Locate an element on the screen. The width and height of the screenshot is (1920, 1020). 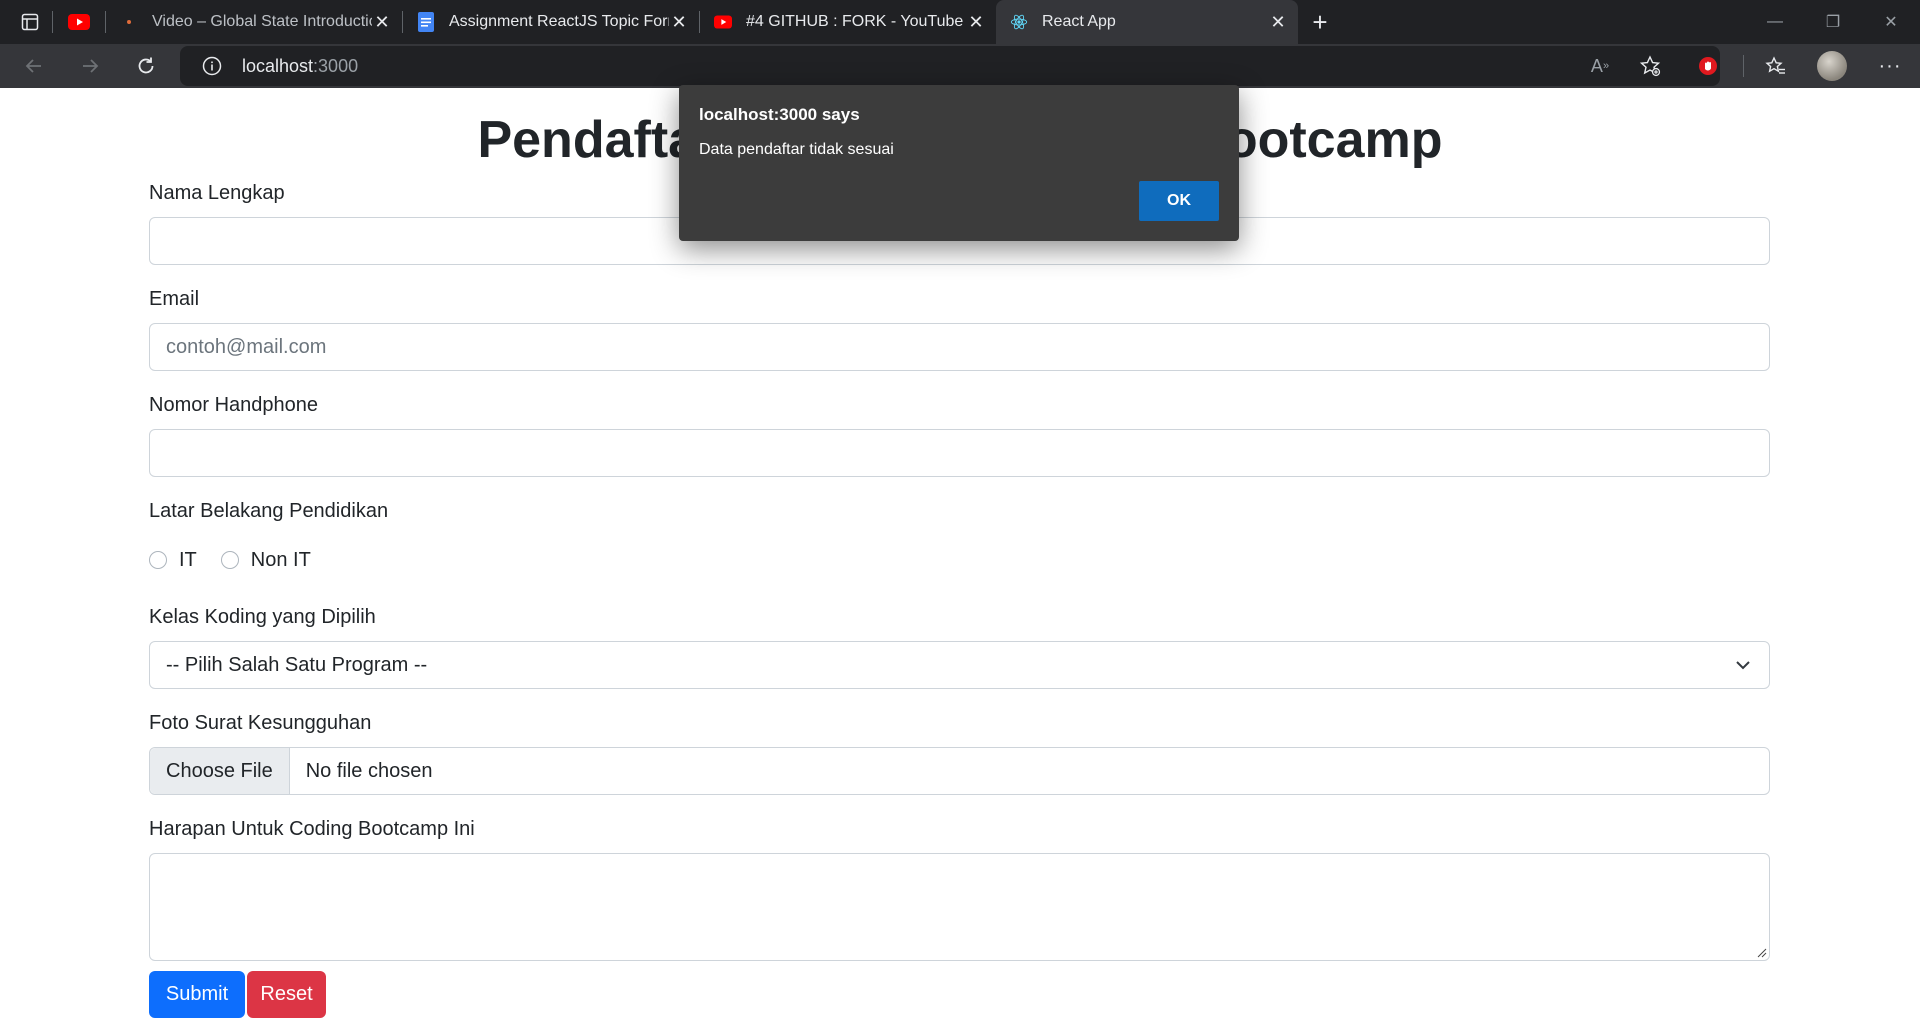
extension-icon is located at coordinates (1708, 66).